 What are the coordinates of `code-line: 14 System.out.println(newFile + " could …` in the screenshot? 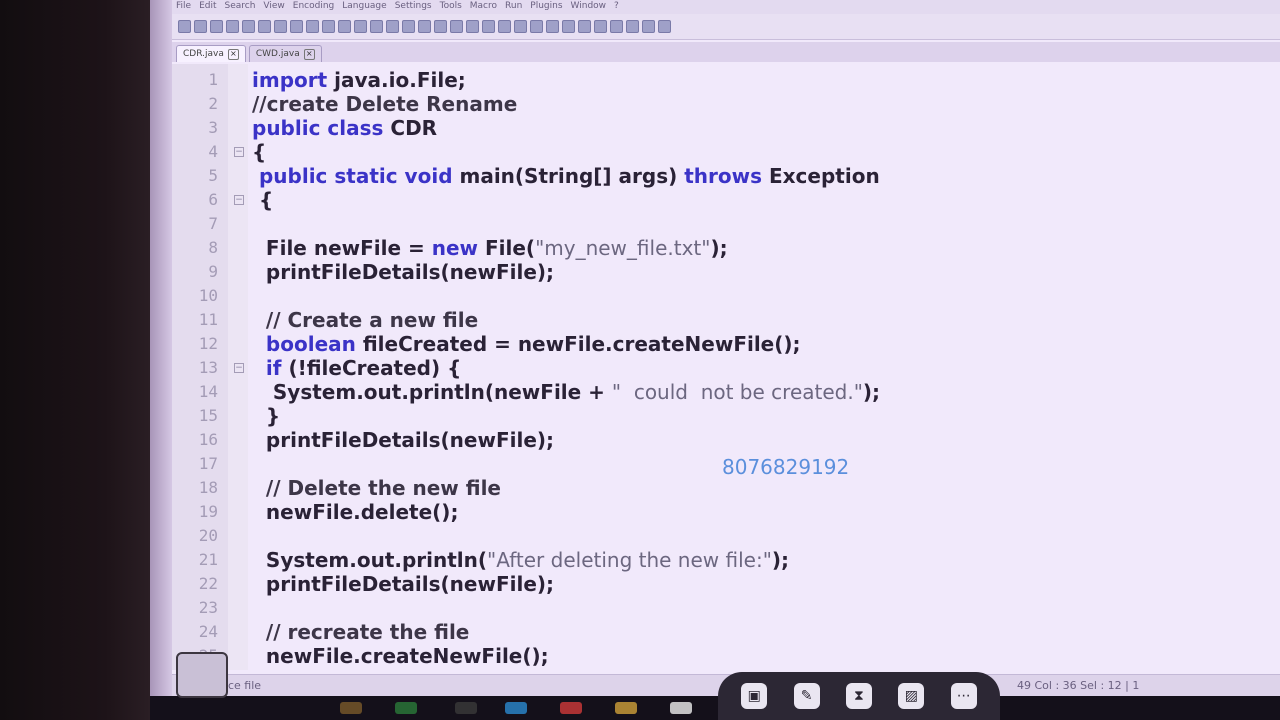 It's located at (726, 392).